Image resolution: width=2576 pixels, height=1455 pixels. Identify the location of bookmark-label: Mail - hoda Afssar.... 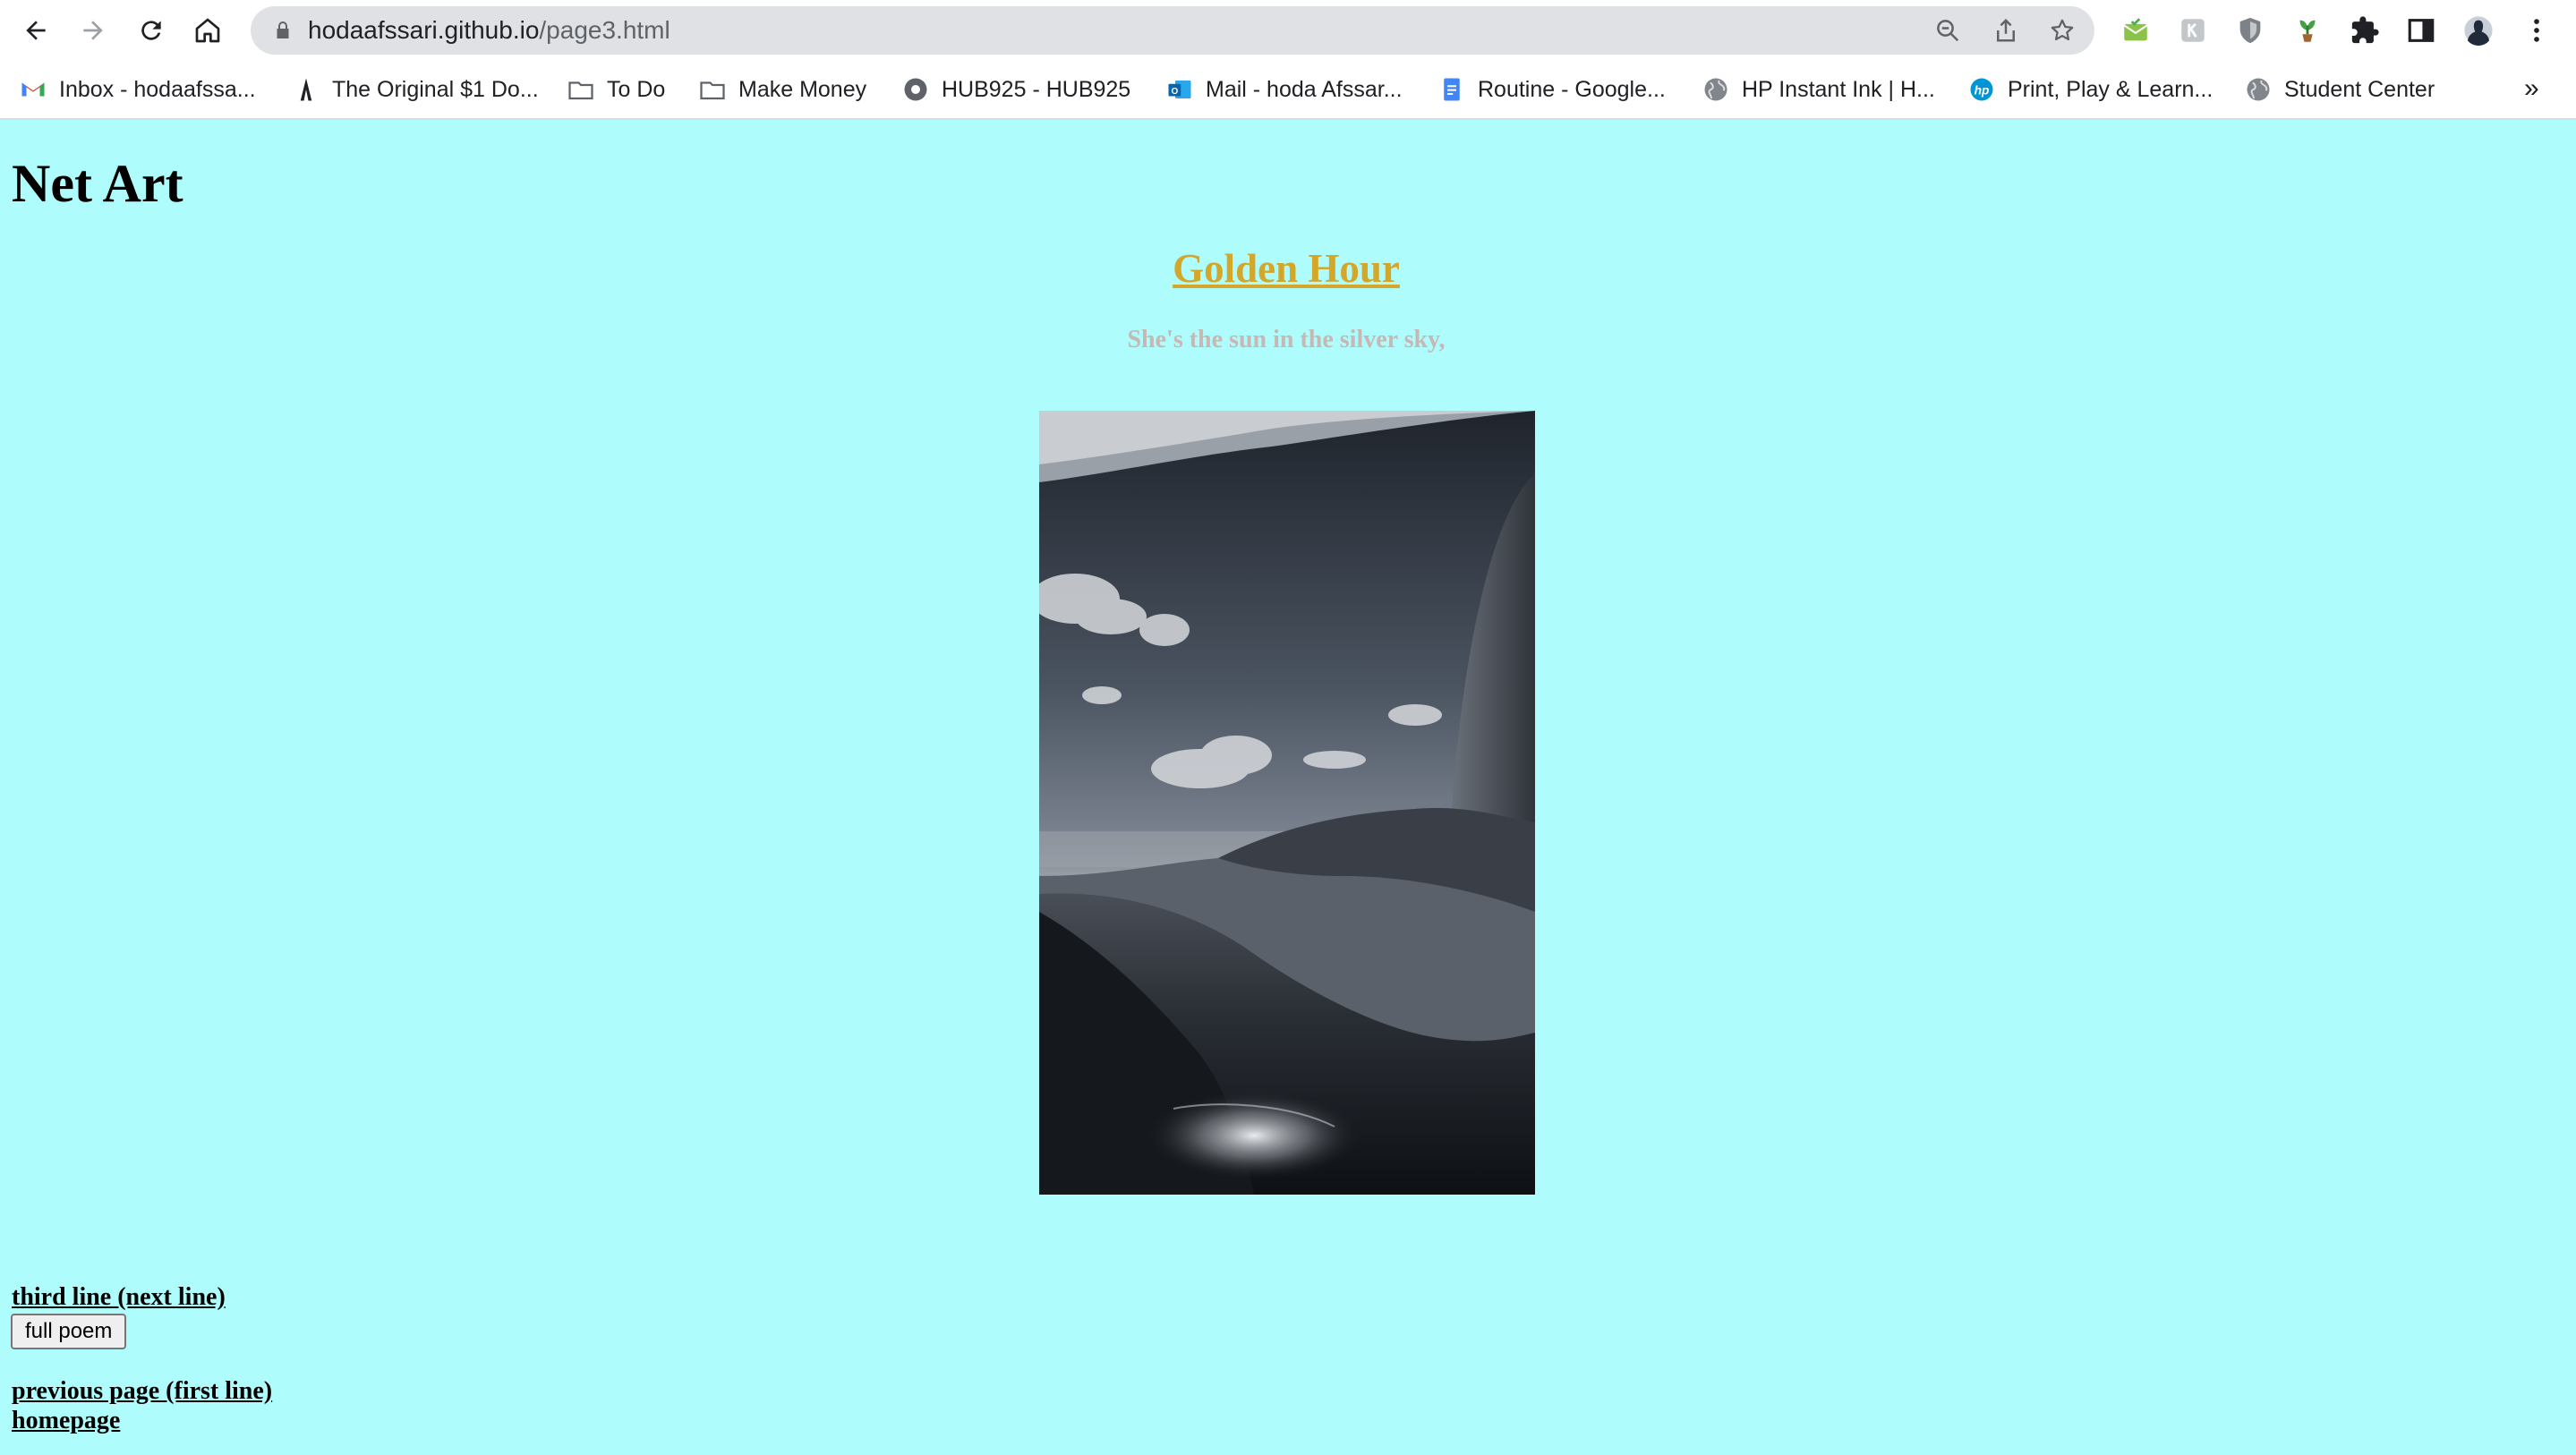
(1304, 89).